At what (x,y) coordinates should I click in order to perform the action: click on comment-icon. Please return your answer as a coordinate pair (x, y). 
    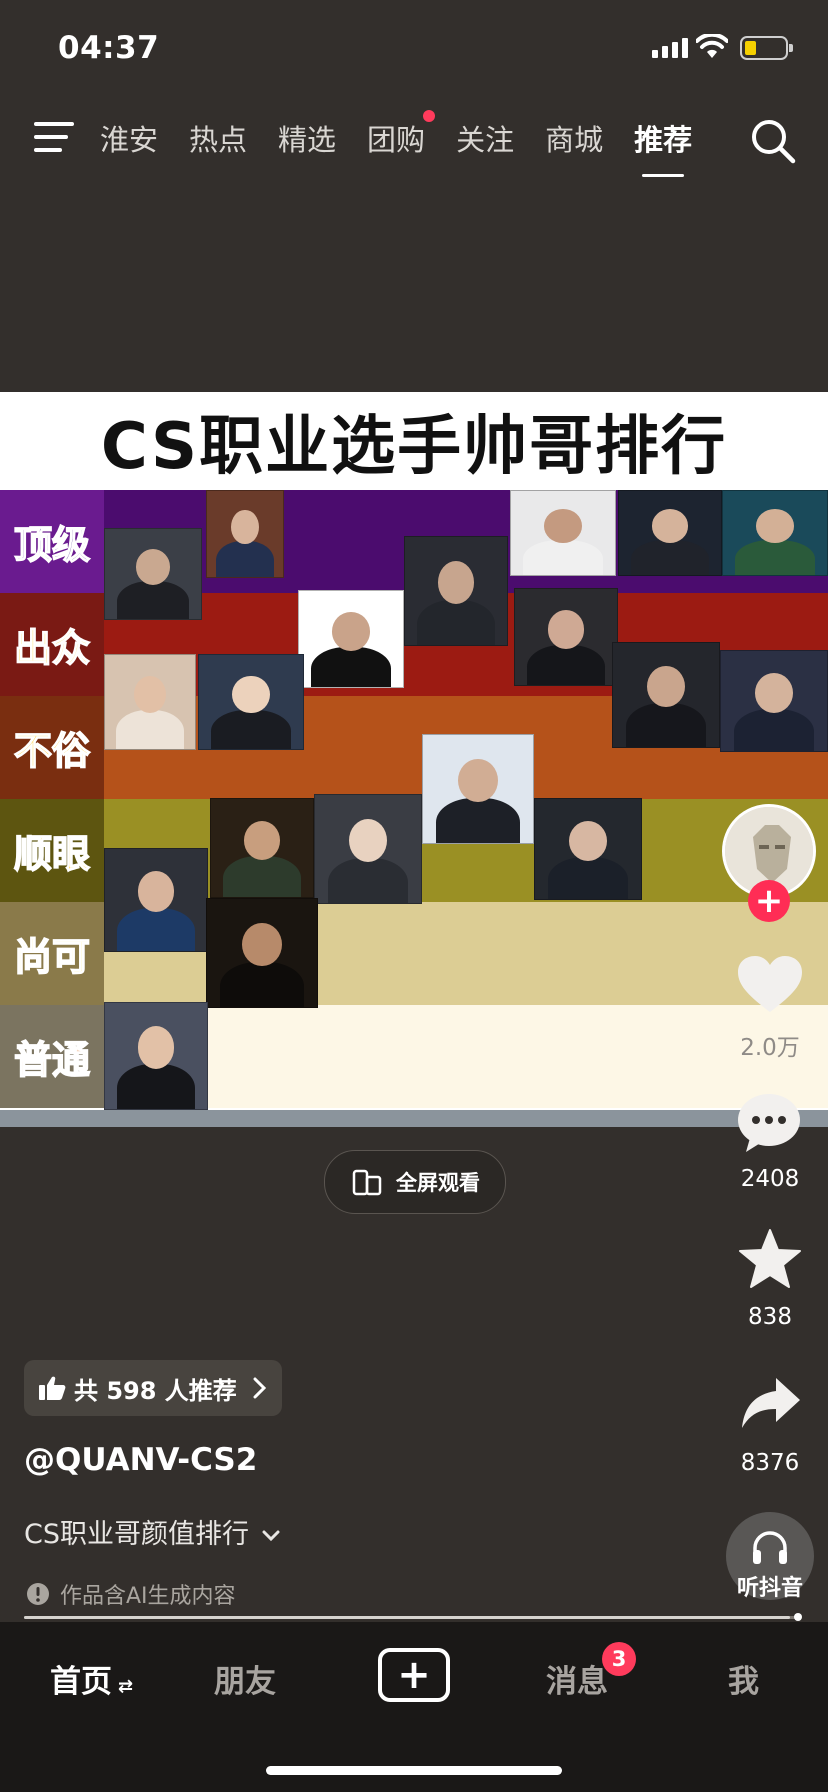
    Looking at the image, I should click on (769, 1123).